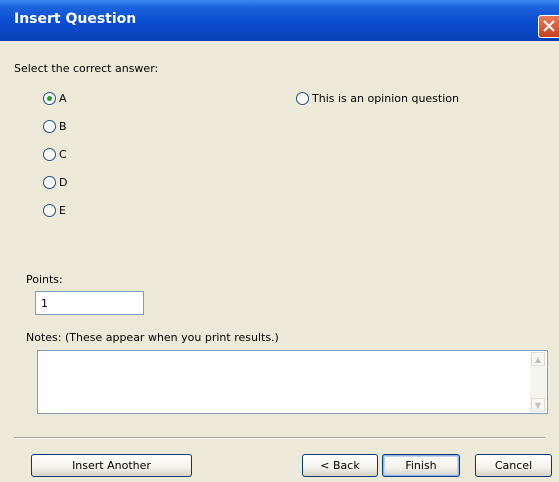 The width and height of the screenshot is (559, 482). What do you see at coordinates (86, 68) in the screenshot?
I see `select-answer-label: Select the correct answer:` at bounding box center [86, 68].